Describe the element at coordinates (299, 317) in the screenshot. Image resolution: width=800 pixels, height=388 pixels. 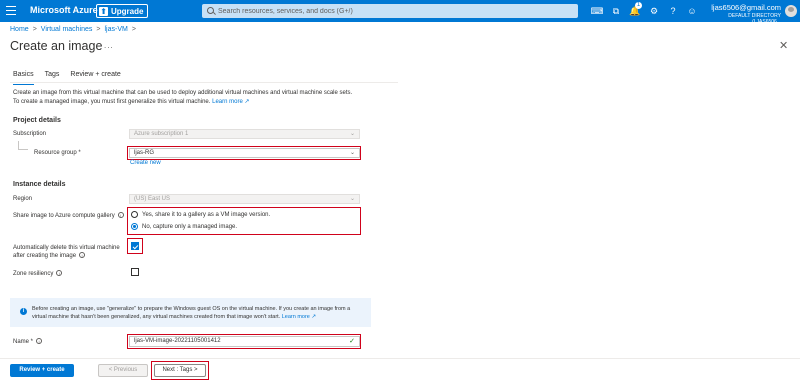
I see `info-learn-more-link: Learn more ↗` at that location.